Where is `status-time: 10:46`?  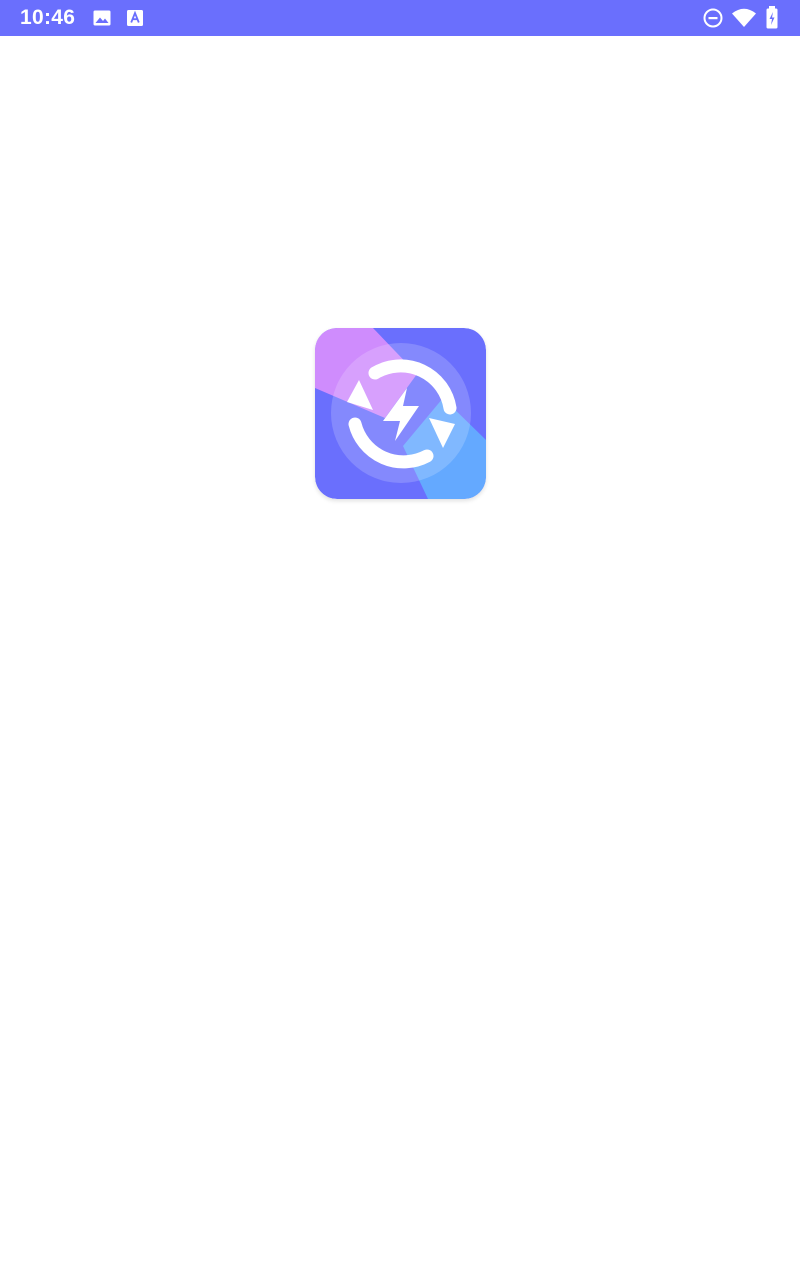
status-time: 10:46 is located at coordinates (48, 17).